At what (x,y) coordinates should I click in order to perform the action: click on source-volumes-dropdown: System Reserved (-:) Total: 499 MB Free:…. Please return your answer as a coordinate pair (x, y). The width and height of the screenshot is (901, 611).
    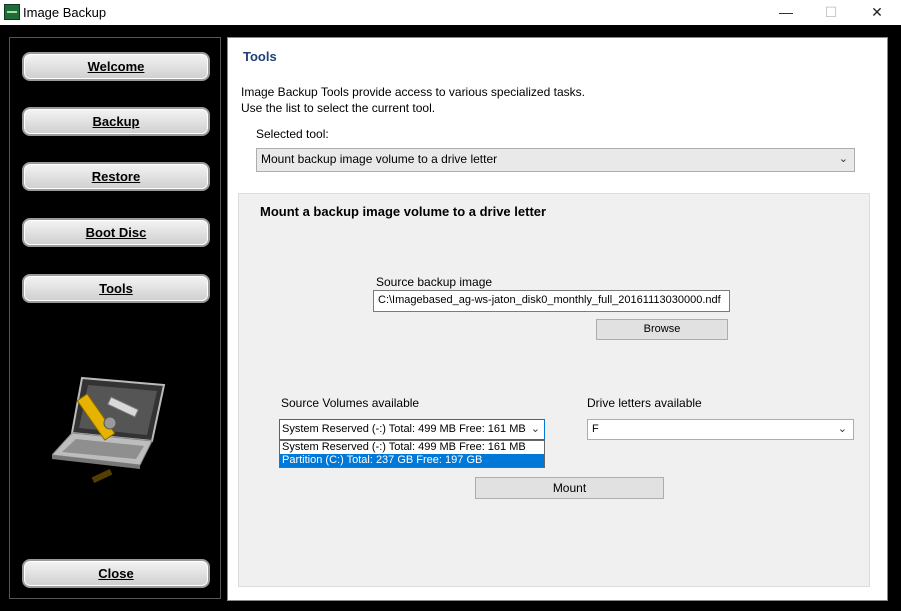
    Looking at the image, I should click on (412, 429).